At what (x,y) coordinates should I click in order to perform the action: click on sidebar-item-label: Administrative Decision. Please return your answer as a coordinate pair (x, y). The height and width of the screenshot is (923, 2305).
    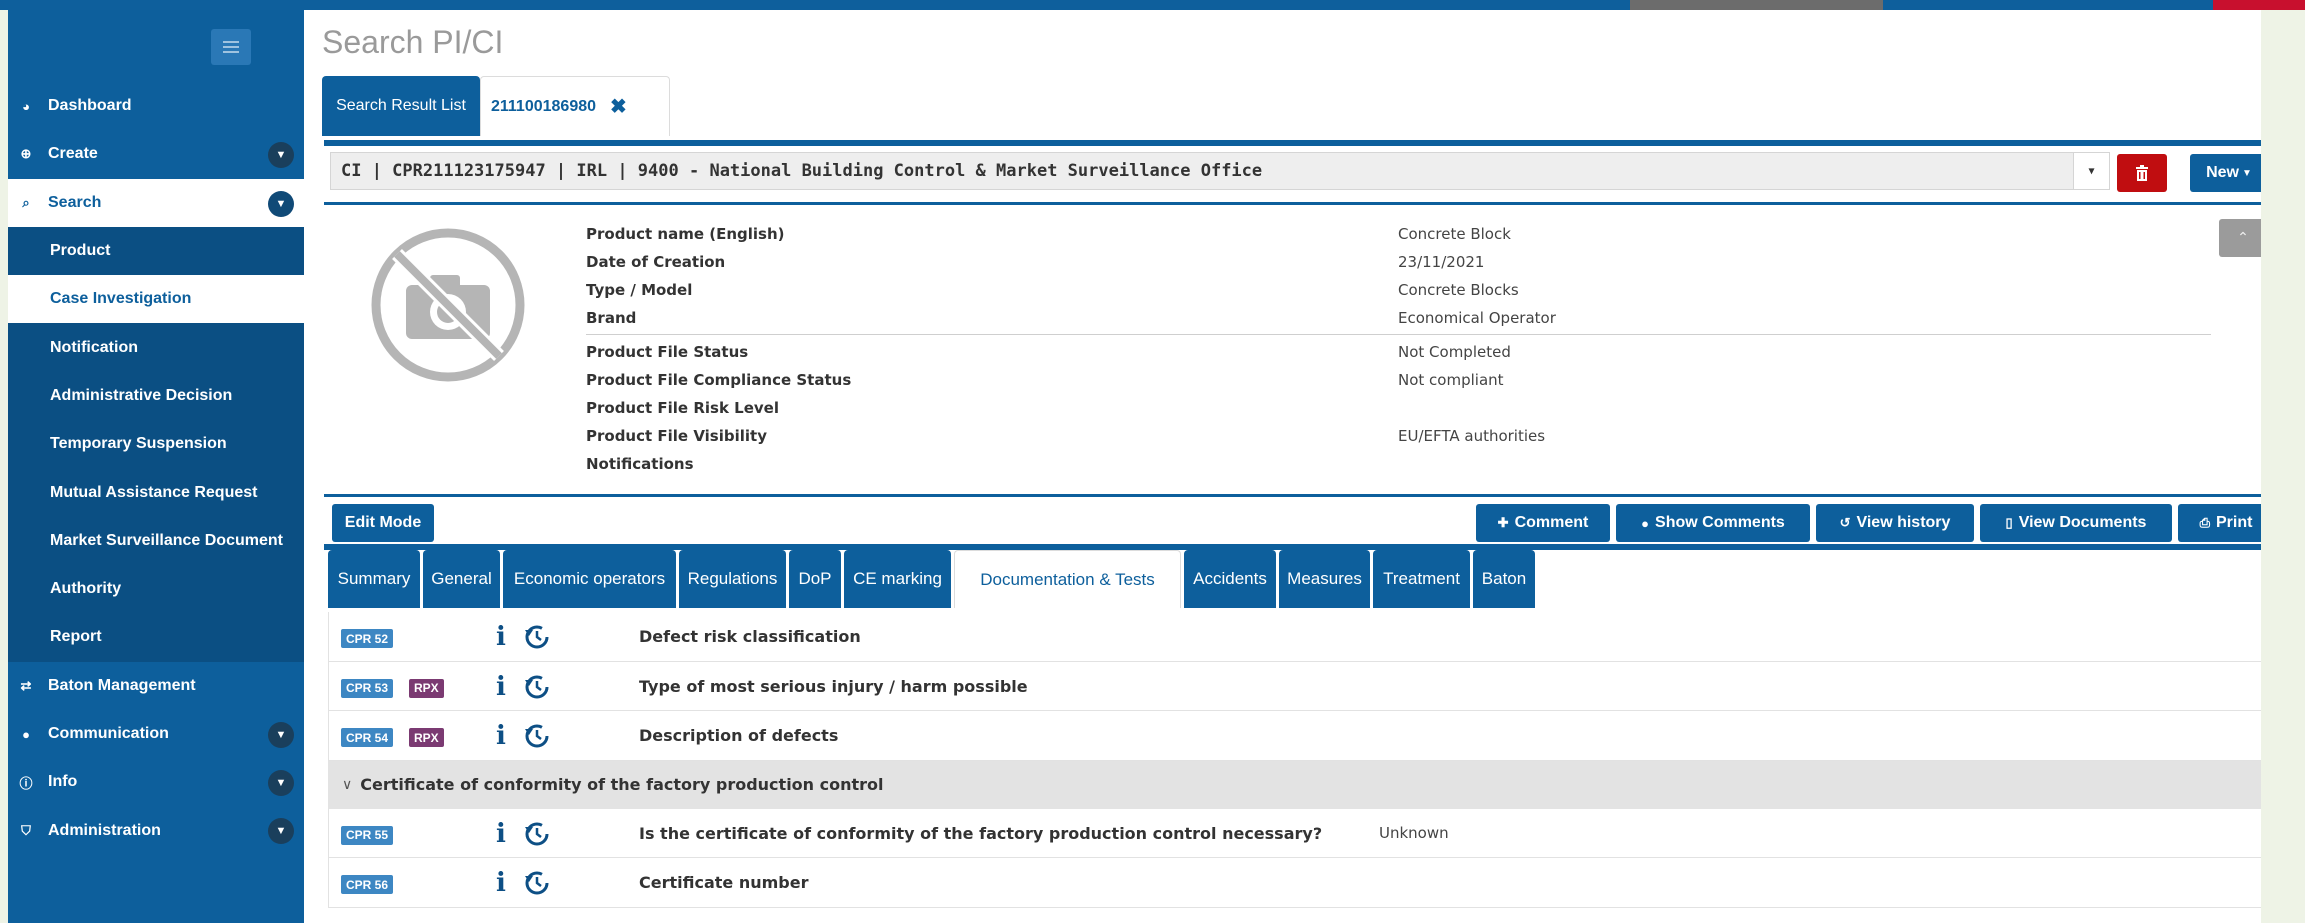
    Looking at the image, I should click on (141, 395).